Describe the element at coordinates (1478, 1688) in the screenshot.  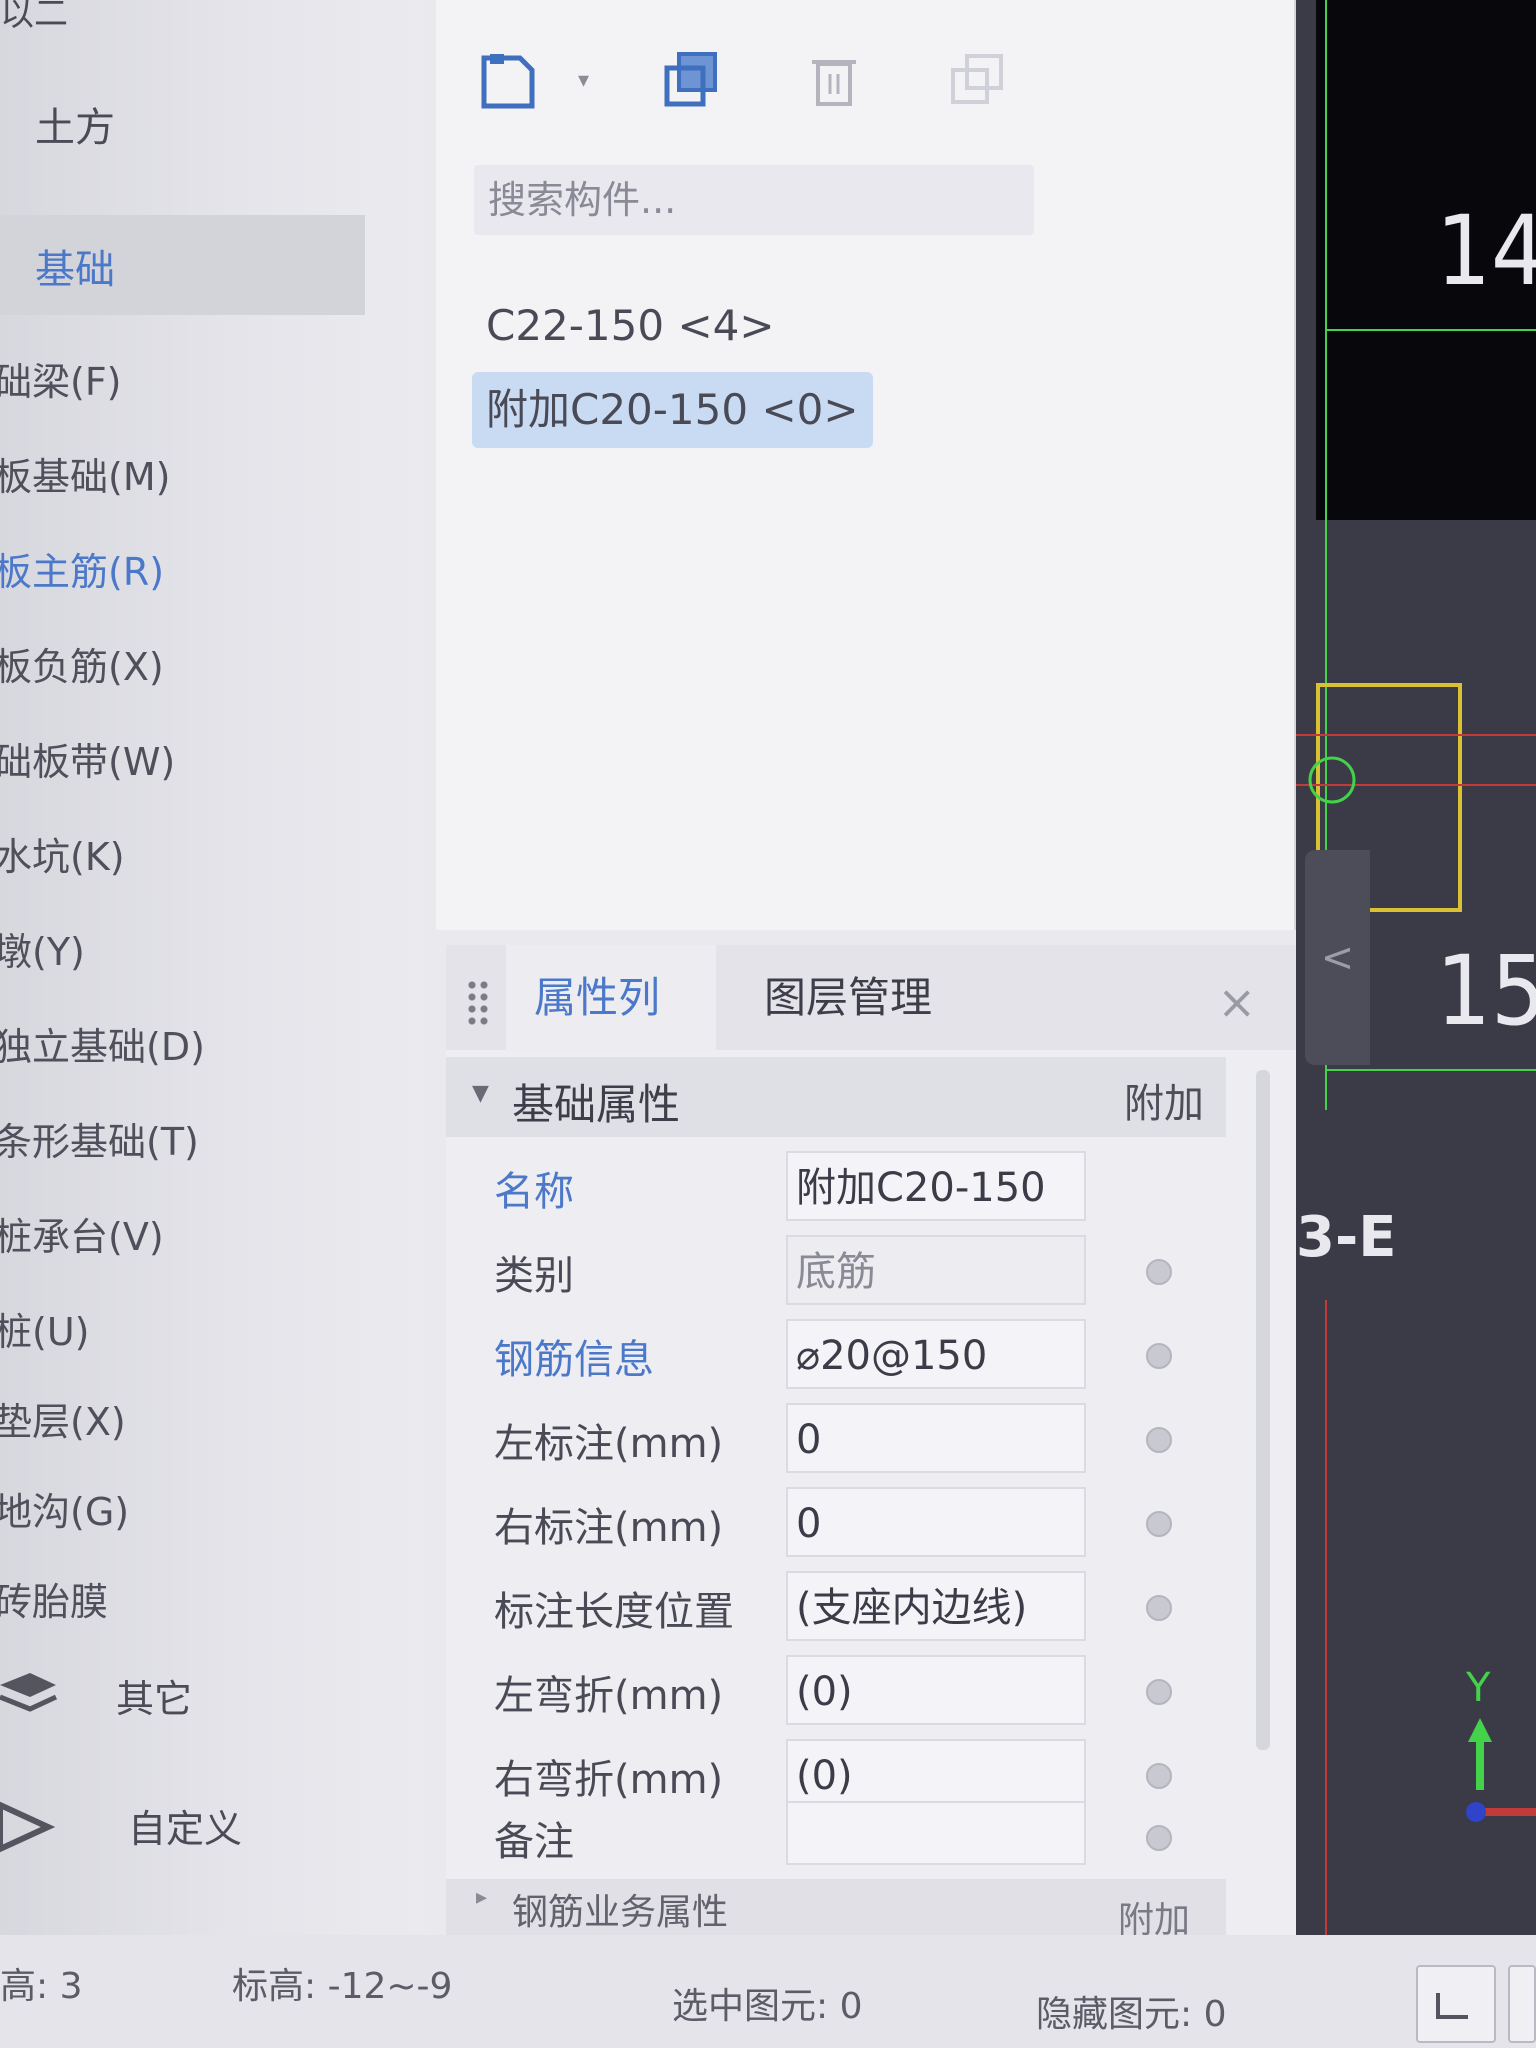
I see `axis-y-label: Y` at that location.